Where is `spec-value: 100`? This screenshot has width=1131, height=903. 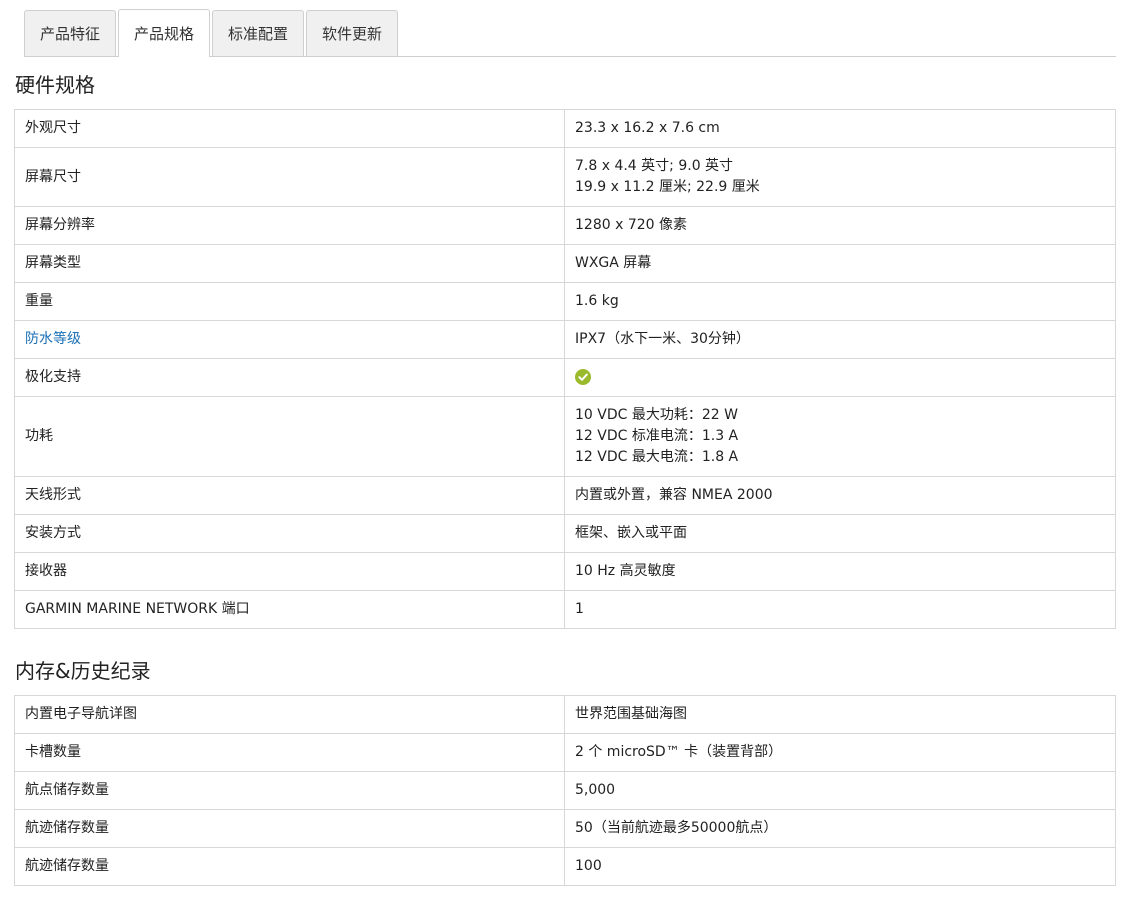 spec-value: 100 is located at coordinates (840, 866).